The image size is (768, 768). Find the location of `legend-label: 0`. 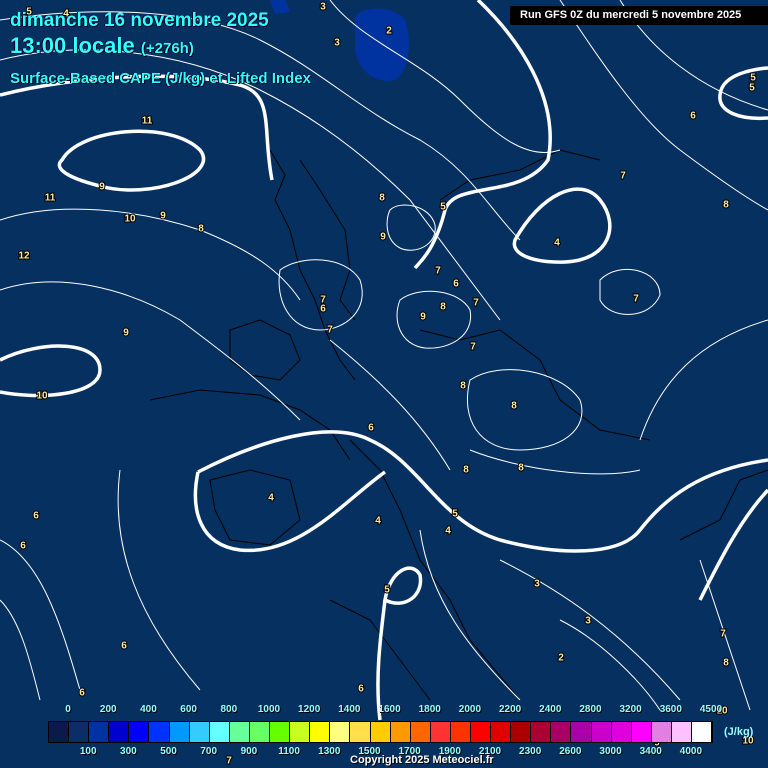

legend-label: 0 is located at coordinates (68, 709).